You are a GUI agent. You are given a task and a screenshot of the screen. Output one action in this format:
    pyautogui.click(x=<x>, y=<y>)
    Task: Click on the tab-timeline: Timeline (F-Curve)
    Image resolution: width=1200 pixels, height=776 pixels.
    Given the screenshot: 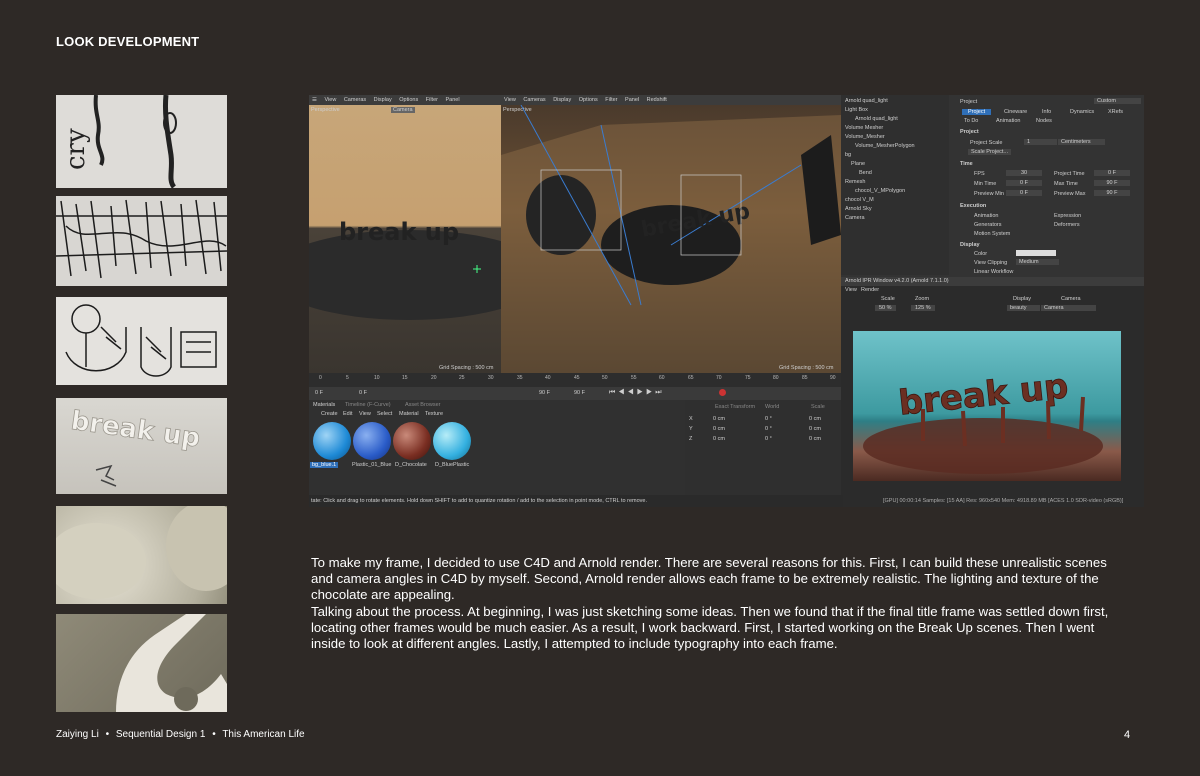 What is the action you would take?
    pyautogui.click(x=368, y=405)
    